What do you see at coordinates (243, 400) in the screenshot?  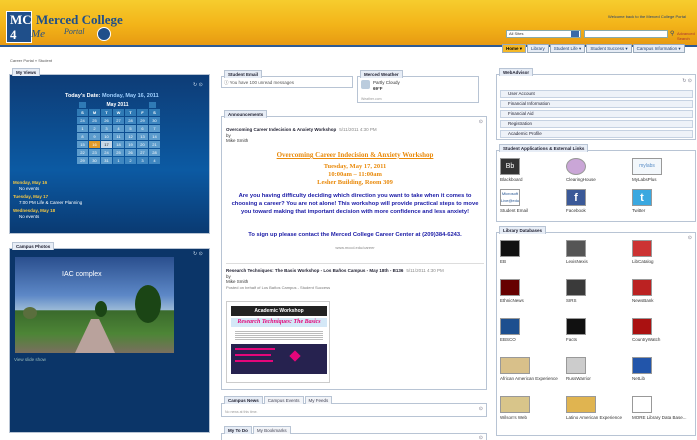 I see `tab-campus-news: Campus News` at bounding box center [243, 400].